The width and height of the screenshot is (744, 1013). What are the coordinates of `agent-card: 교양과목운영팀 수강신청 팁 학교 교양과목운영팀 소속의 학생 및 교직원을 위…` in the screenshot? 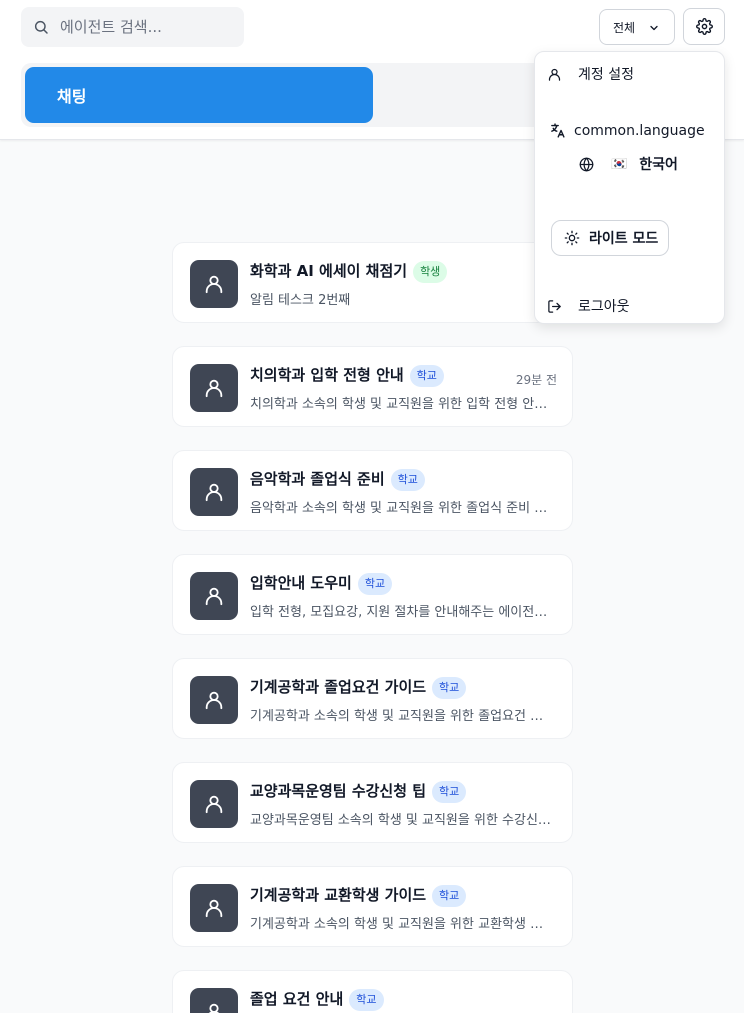 It's located at (372, 802).